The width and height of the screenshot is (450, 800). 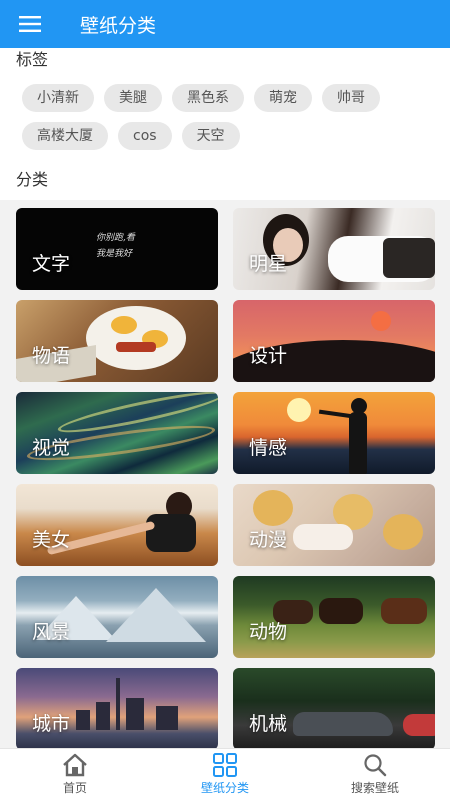 What do you see at coordinates (334, 617) in the screenshot?
I see `category-card-animals: 动物` at bounding box center [334, 617].